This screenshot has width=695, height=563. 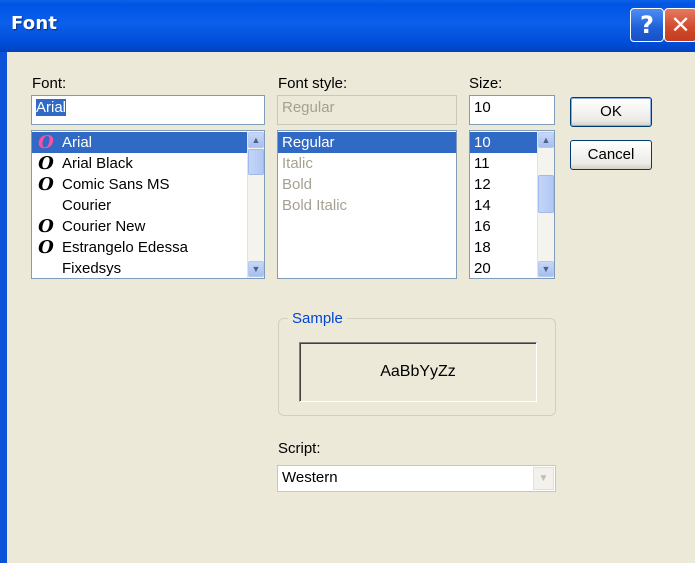 What do you see at coordinates (482, 226) in the screenshot?
I see `size-item-label: 16` at bounding box center [482, 226].